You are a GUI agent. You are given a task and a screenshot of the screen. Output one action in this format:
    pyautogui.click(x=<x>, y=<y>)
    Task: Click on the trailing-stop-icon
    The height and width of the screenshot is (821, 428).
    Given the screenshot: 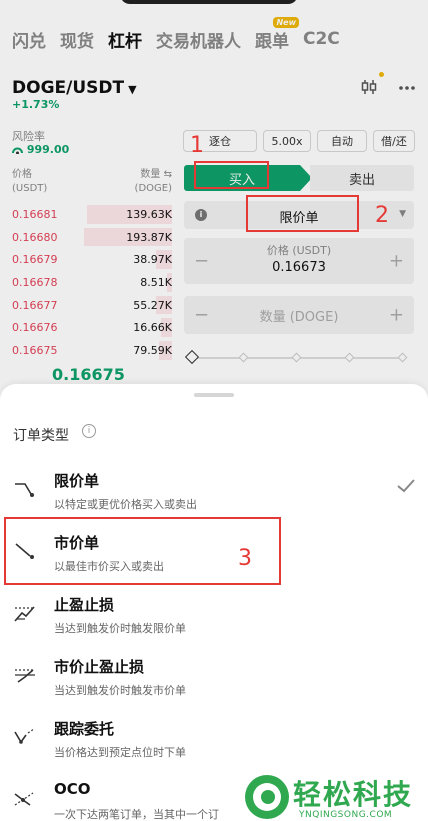 What is the action you would take?
    pyautogui.click(x=24, y=736)
    